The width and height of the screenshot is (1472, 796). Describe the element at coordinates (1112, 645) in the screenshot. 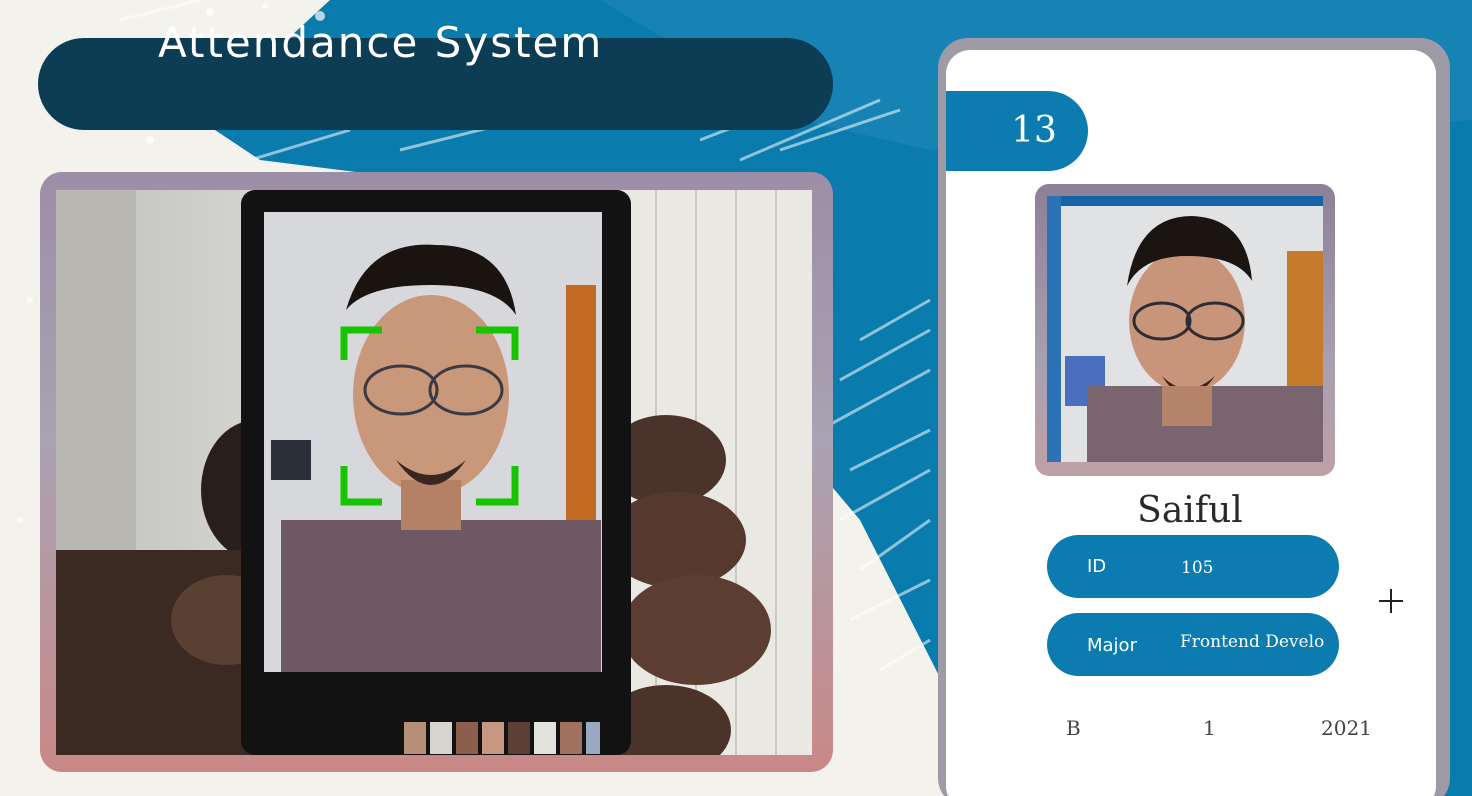

I see `major-label: Major` at that location.